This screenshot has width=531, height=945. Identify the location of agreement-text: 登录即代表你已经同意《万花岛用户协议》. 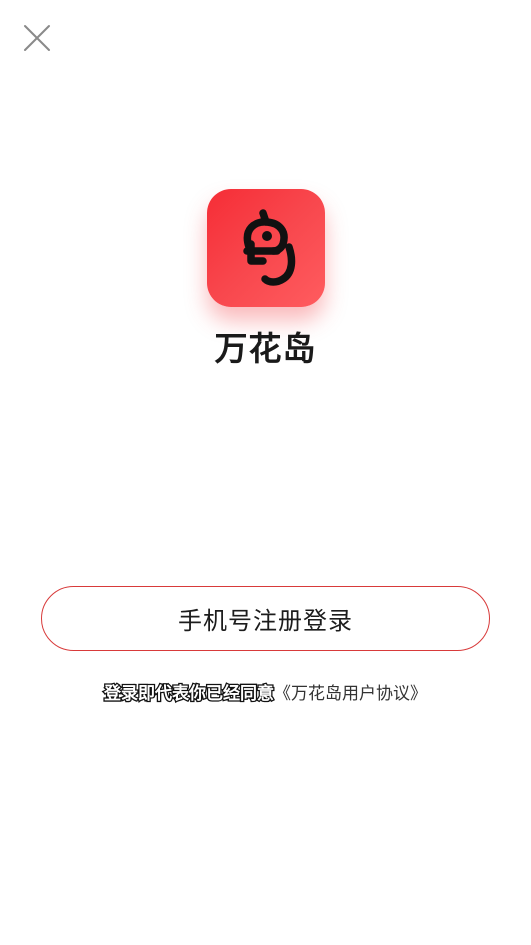
(265, 694).